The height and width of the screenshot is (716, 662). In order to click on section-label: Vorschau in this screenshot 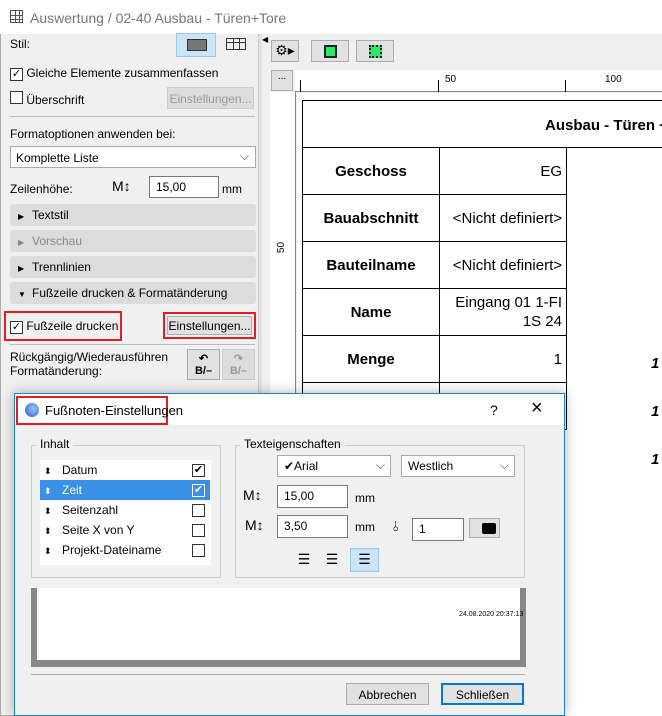, I will do `click(57, 241)`.